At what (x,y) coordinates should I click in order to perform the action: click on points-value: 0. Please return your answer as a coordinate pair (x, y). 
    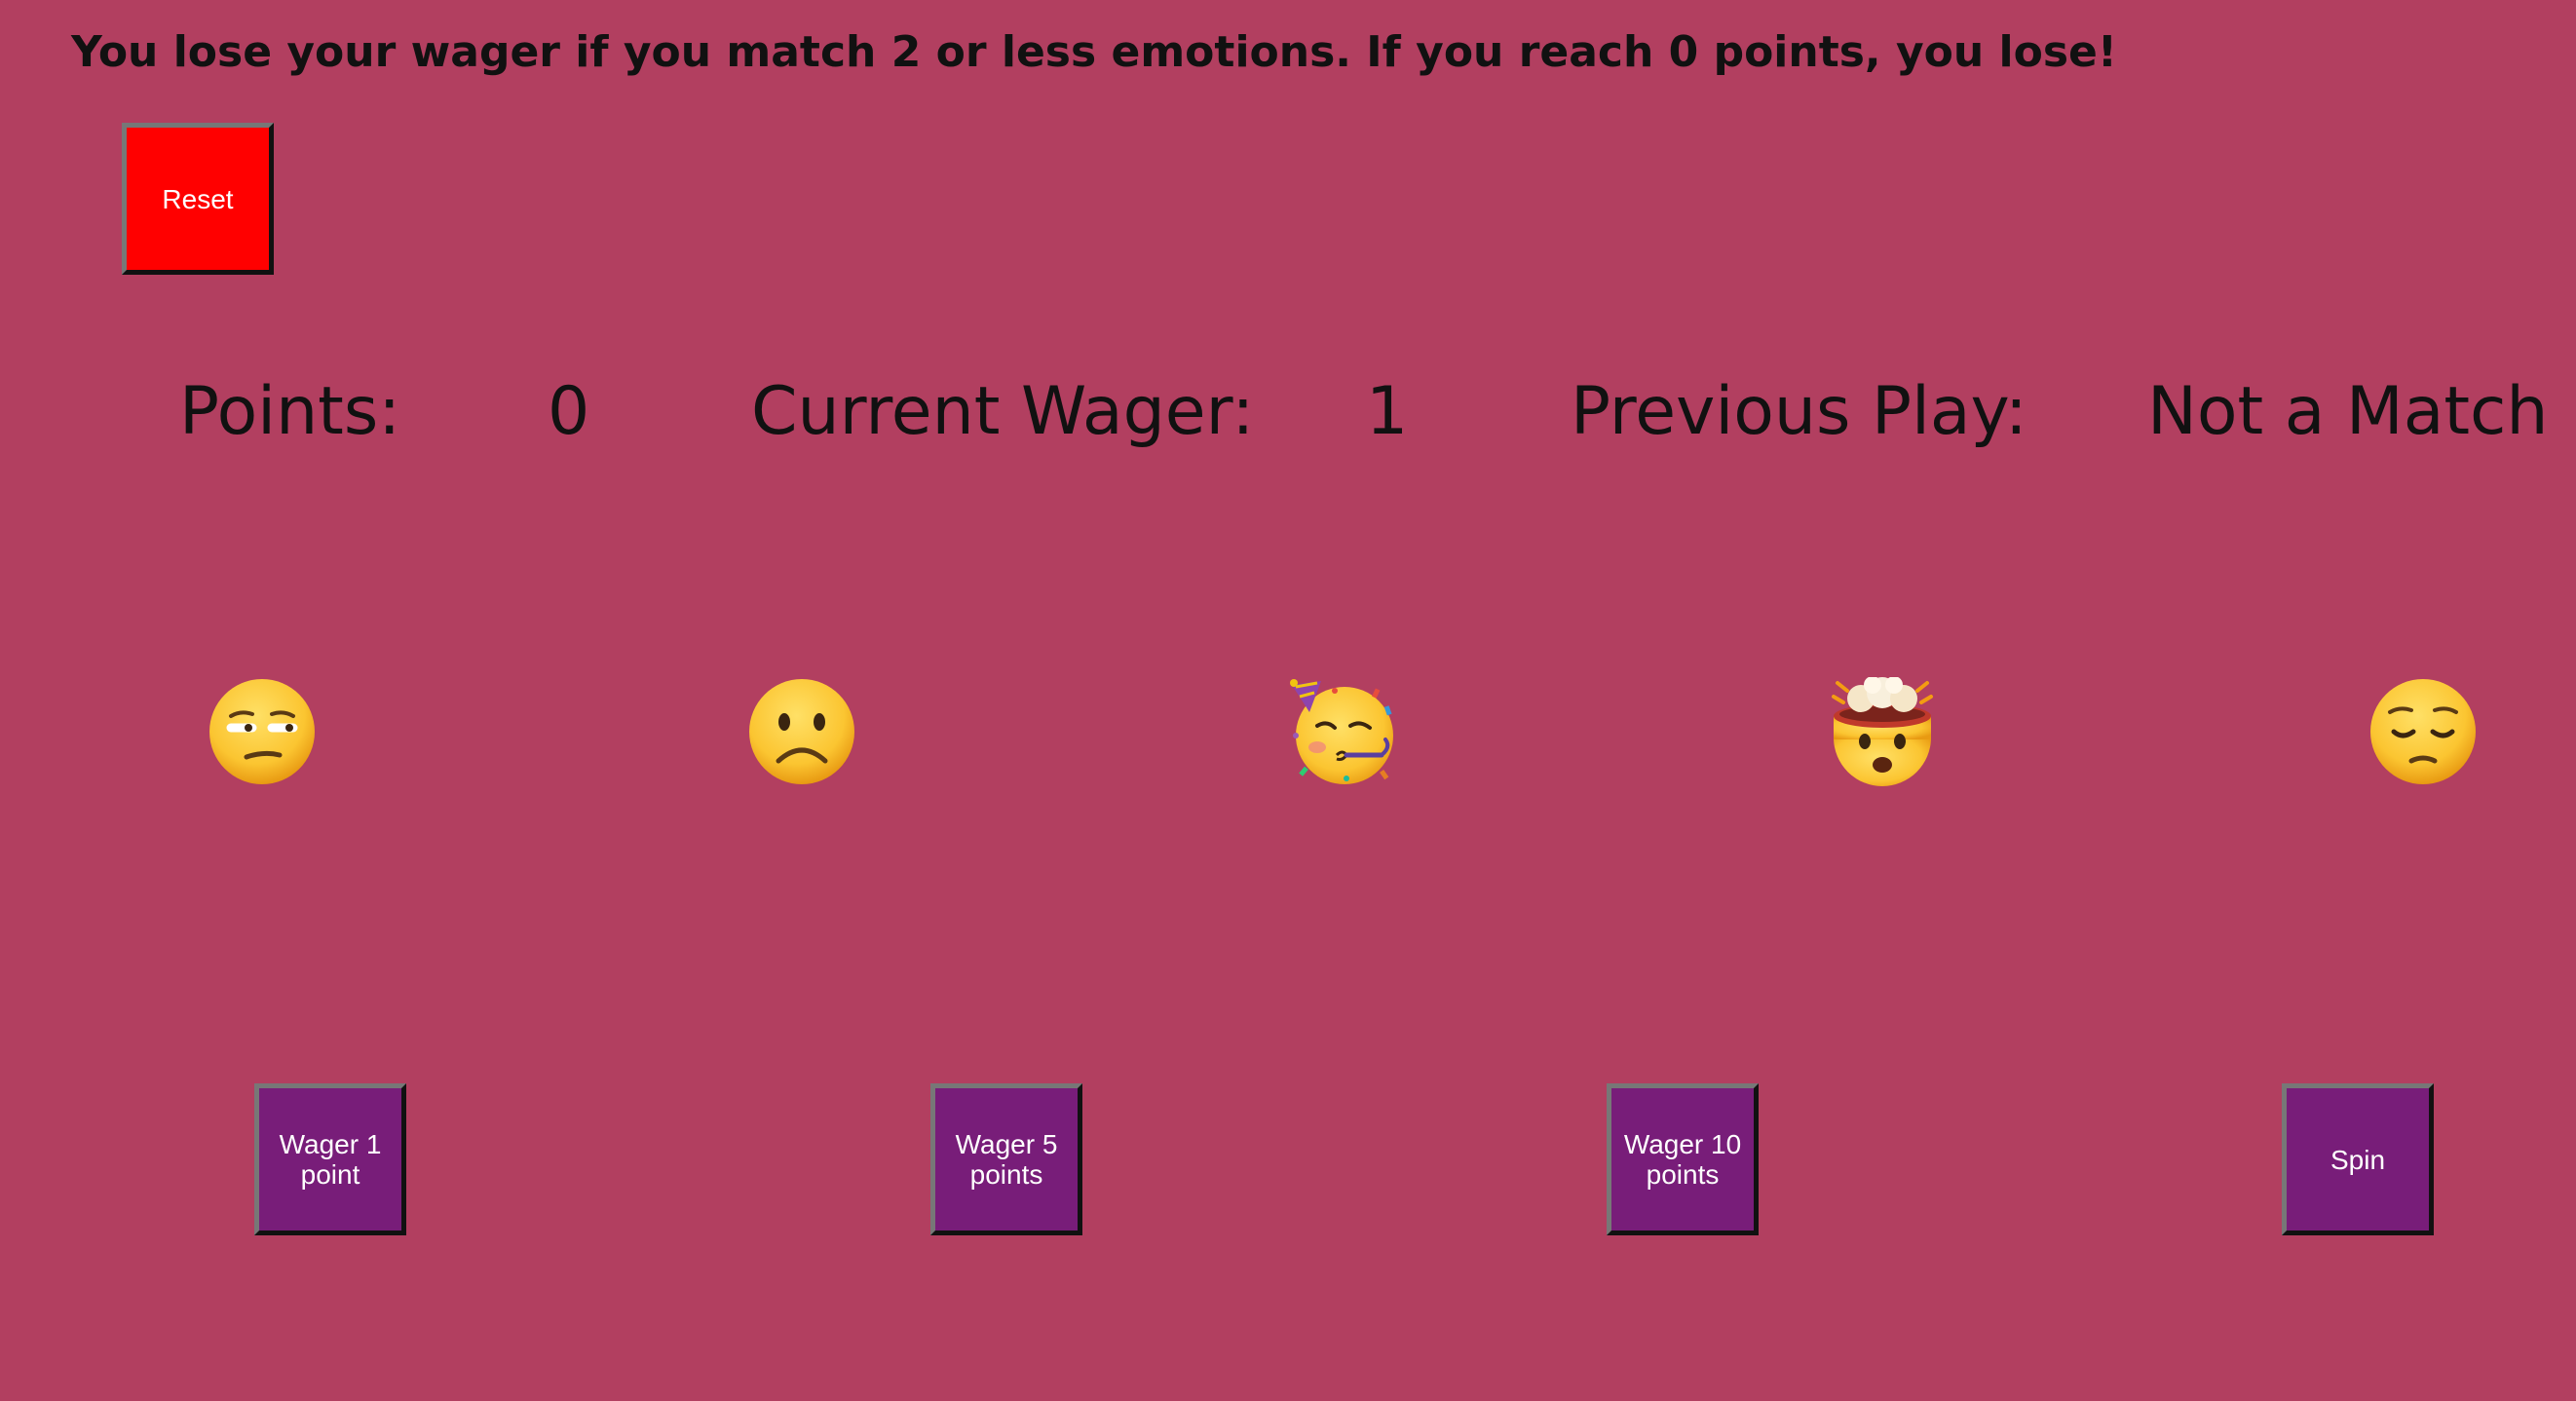
    Looking at the image, I should click on (569, 411).